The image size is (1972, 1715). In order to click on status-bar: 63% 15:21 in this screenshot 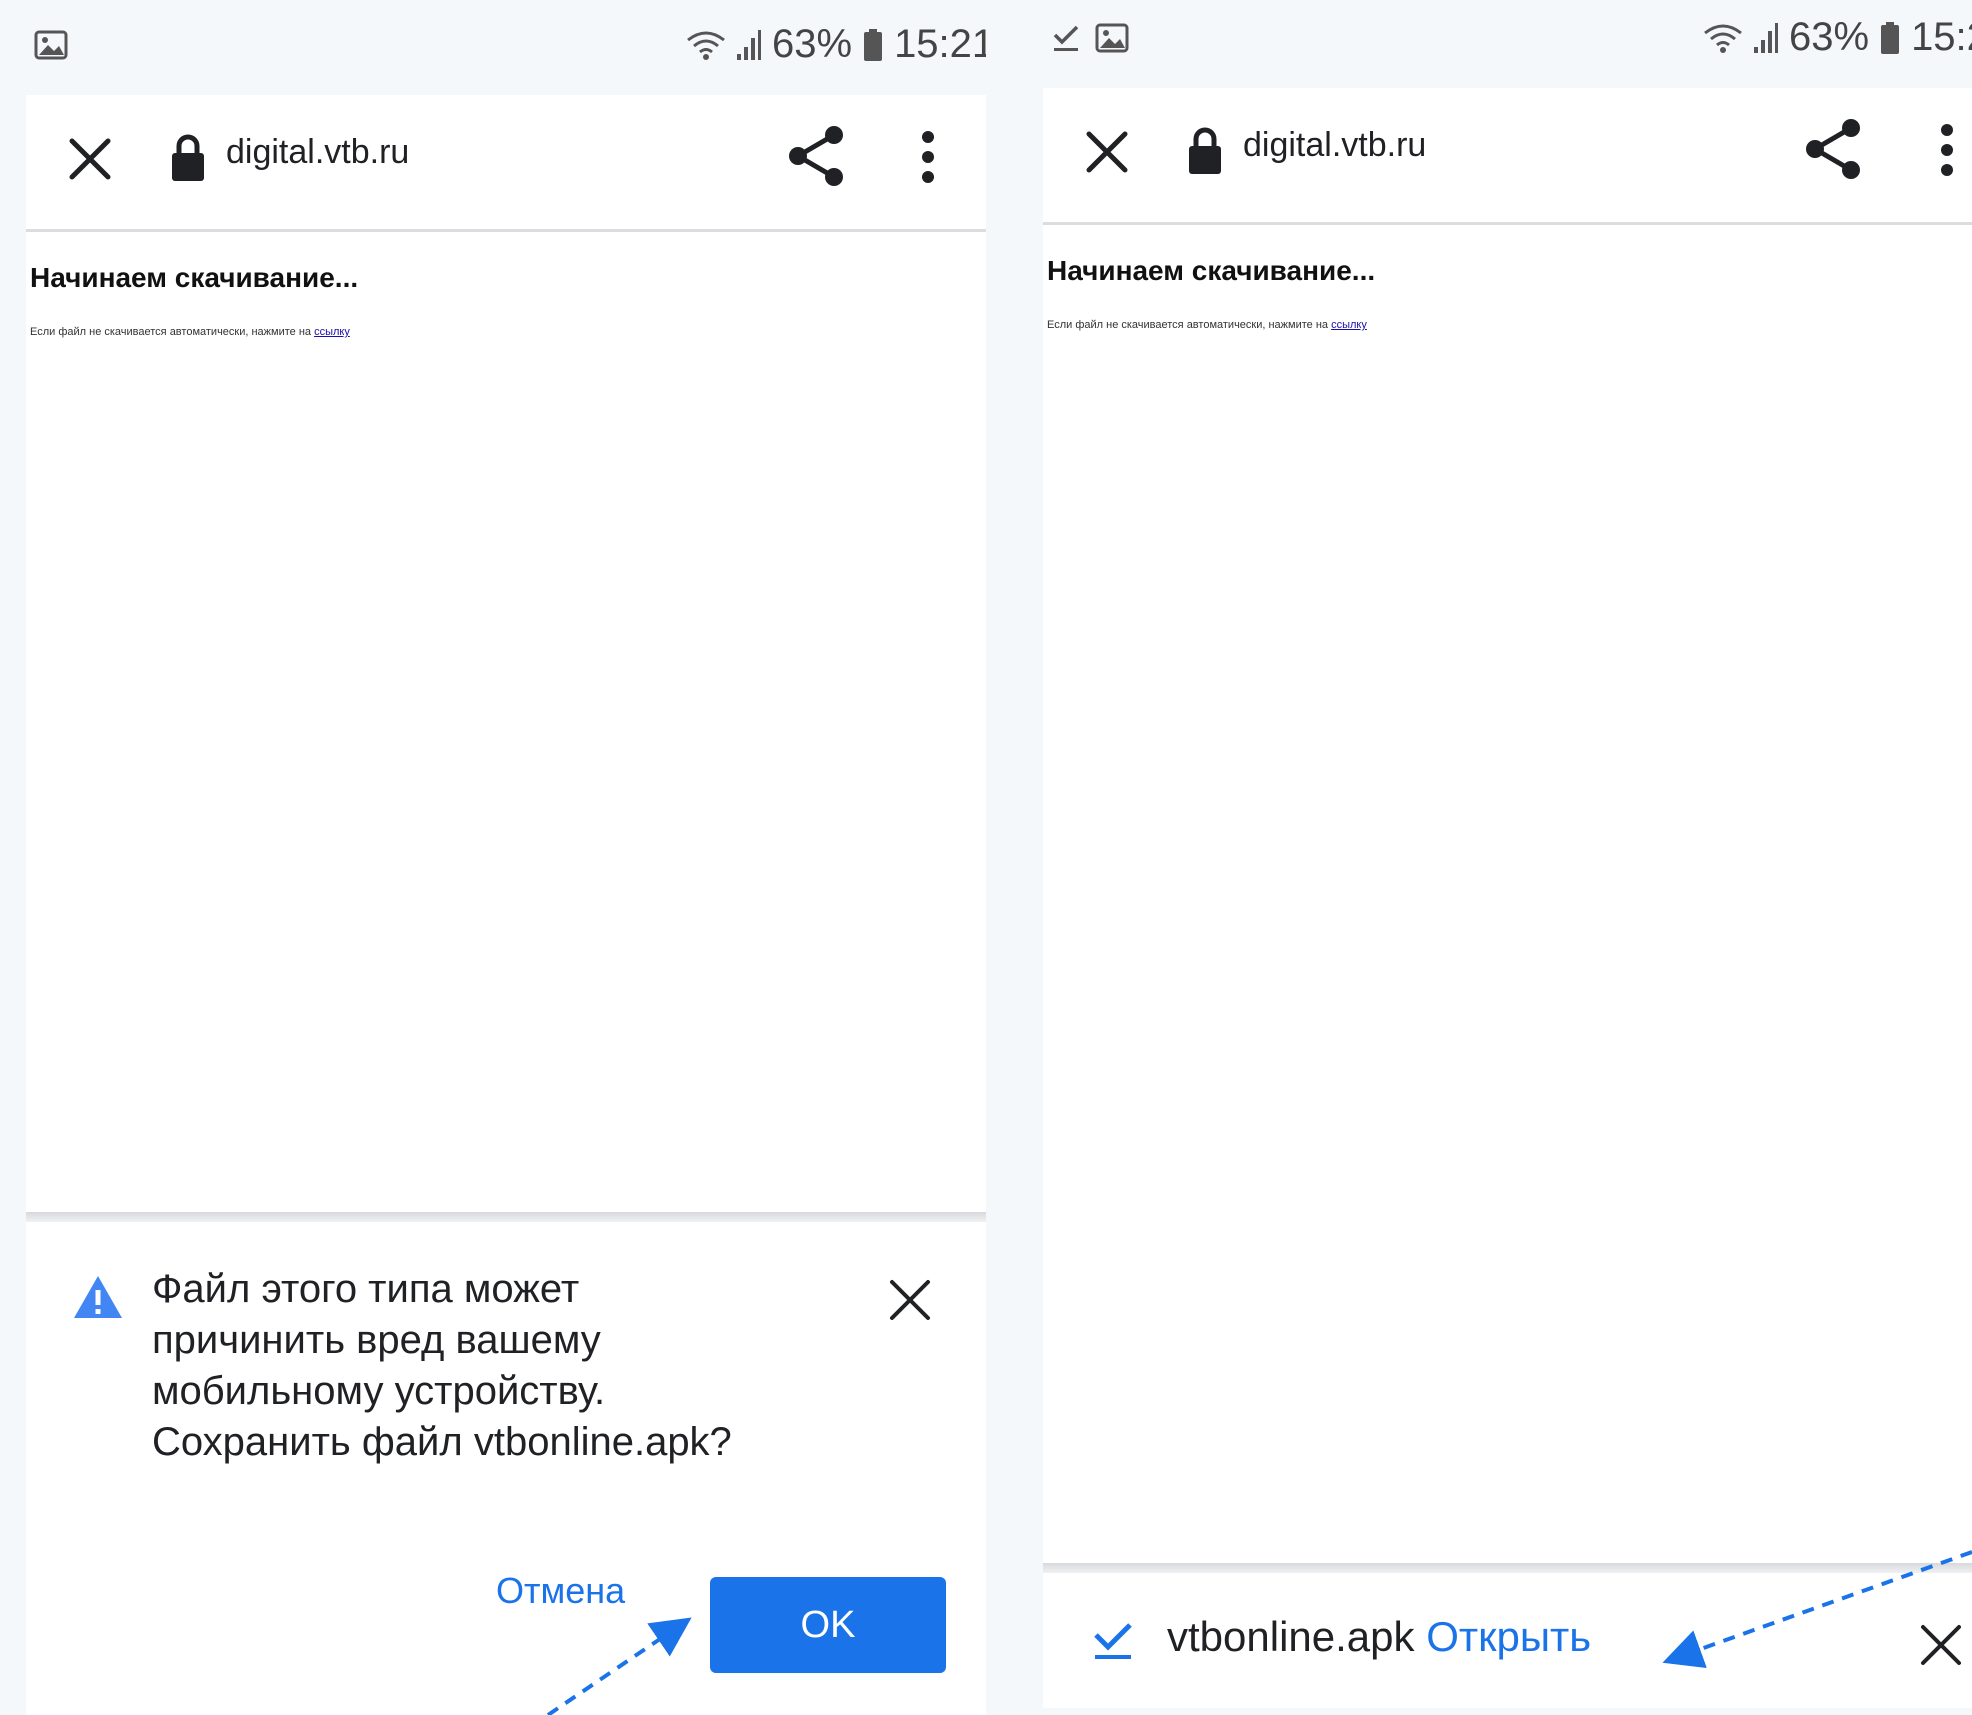, I will do `click(506, 47)`.